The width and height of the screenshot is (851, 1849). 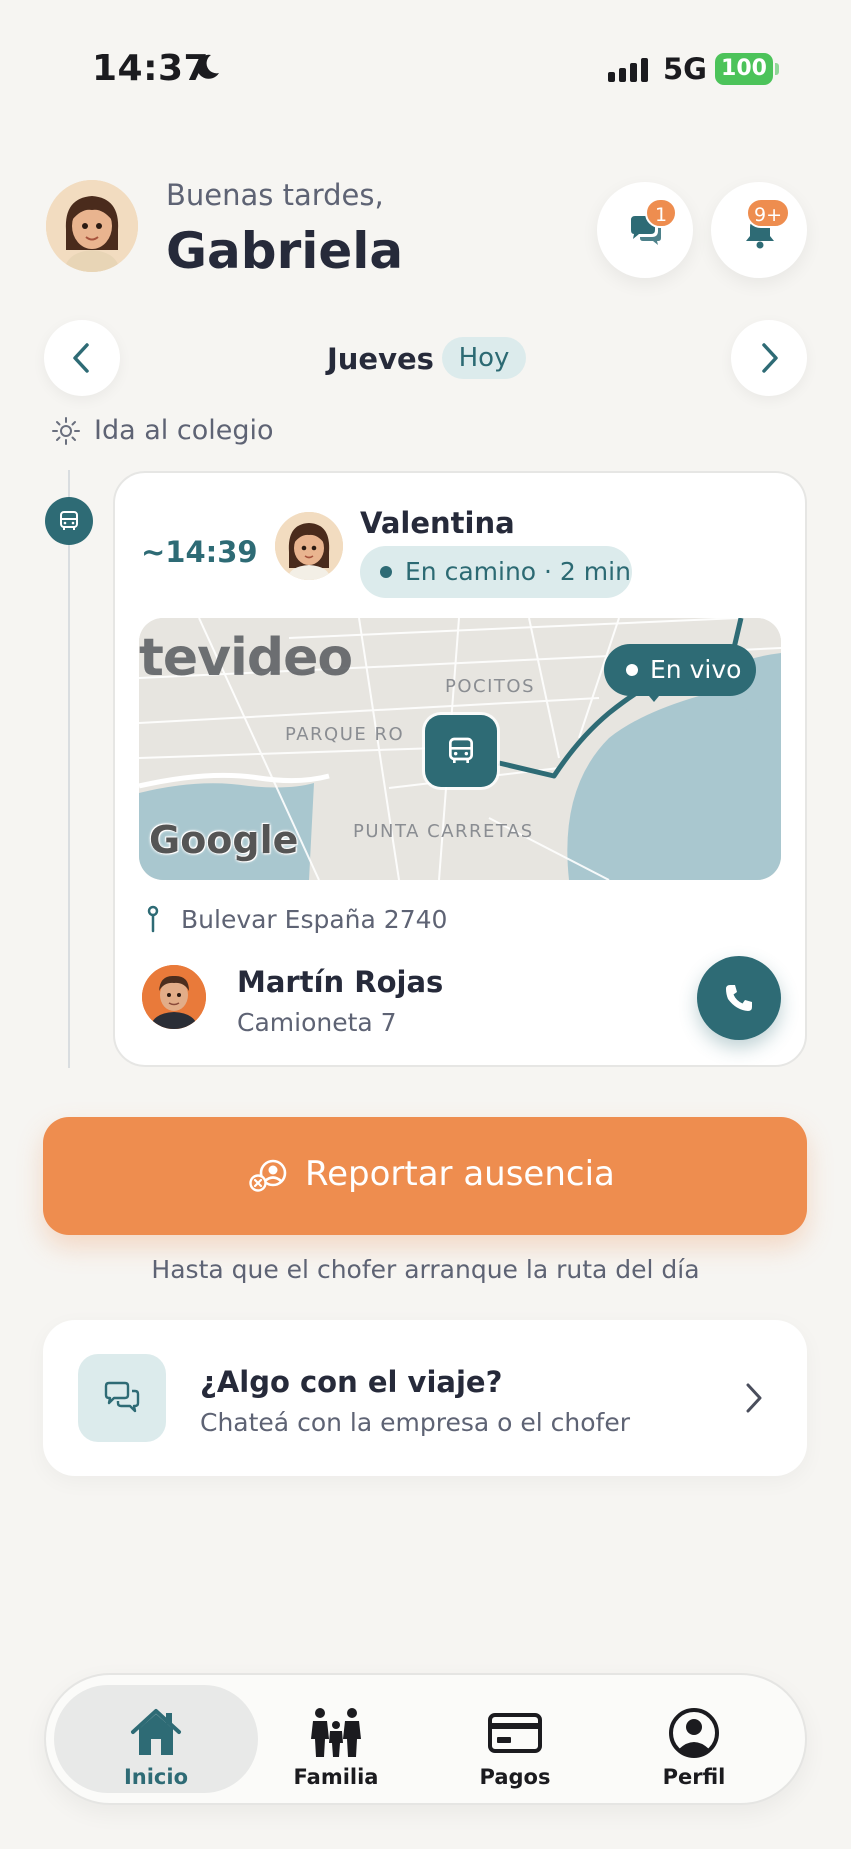 I want to click on nav-item-inicio: Inicio, so click(x=156, y=1739).